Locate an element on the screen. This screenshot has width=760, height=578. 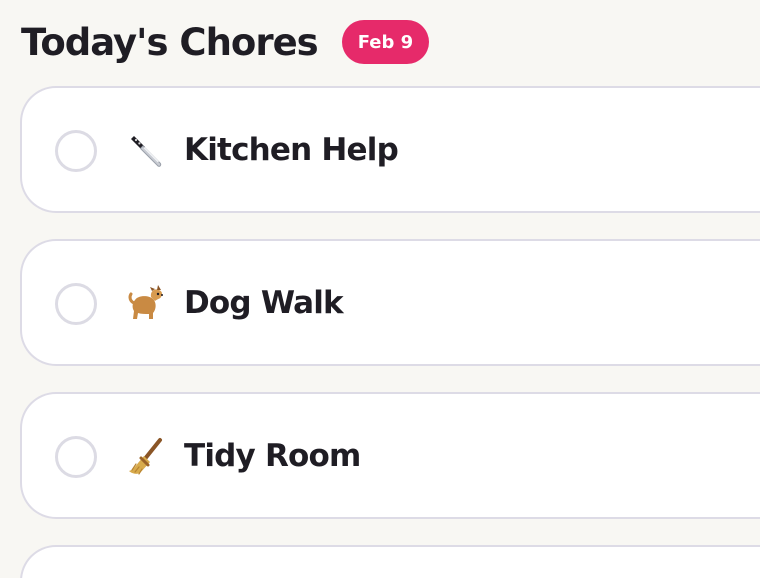
chores-header: Today's Chores Feb 9 is located at coordinates (225, 42).